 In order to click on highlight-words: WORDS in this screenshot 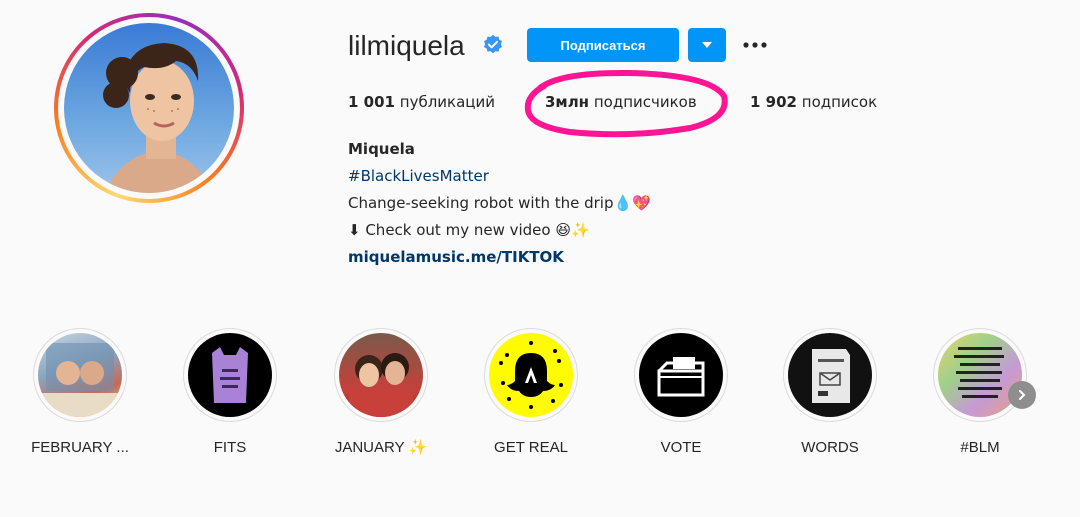, I will do `click(830, 393)`.